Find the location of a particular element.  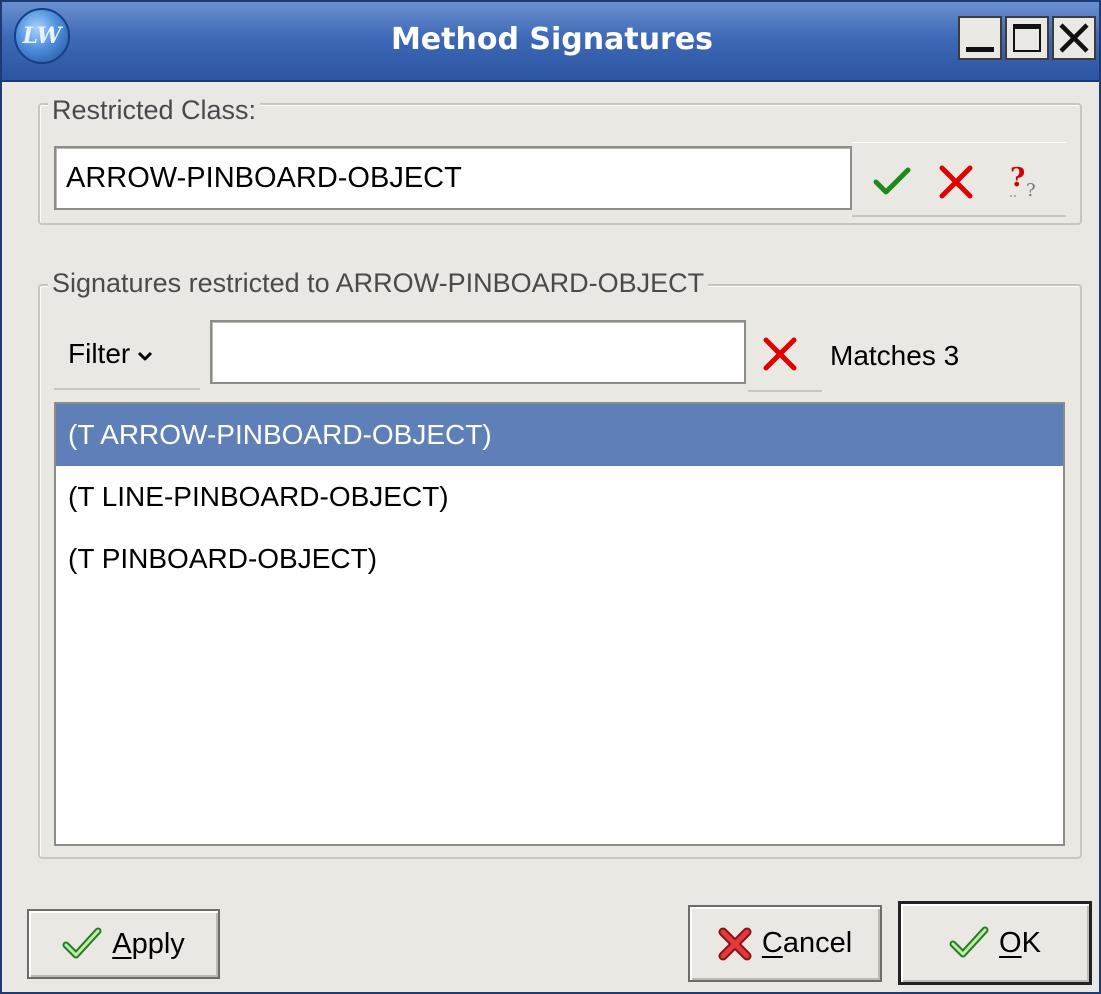

chevron-down-icon is located at coordinates (145, 354).